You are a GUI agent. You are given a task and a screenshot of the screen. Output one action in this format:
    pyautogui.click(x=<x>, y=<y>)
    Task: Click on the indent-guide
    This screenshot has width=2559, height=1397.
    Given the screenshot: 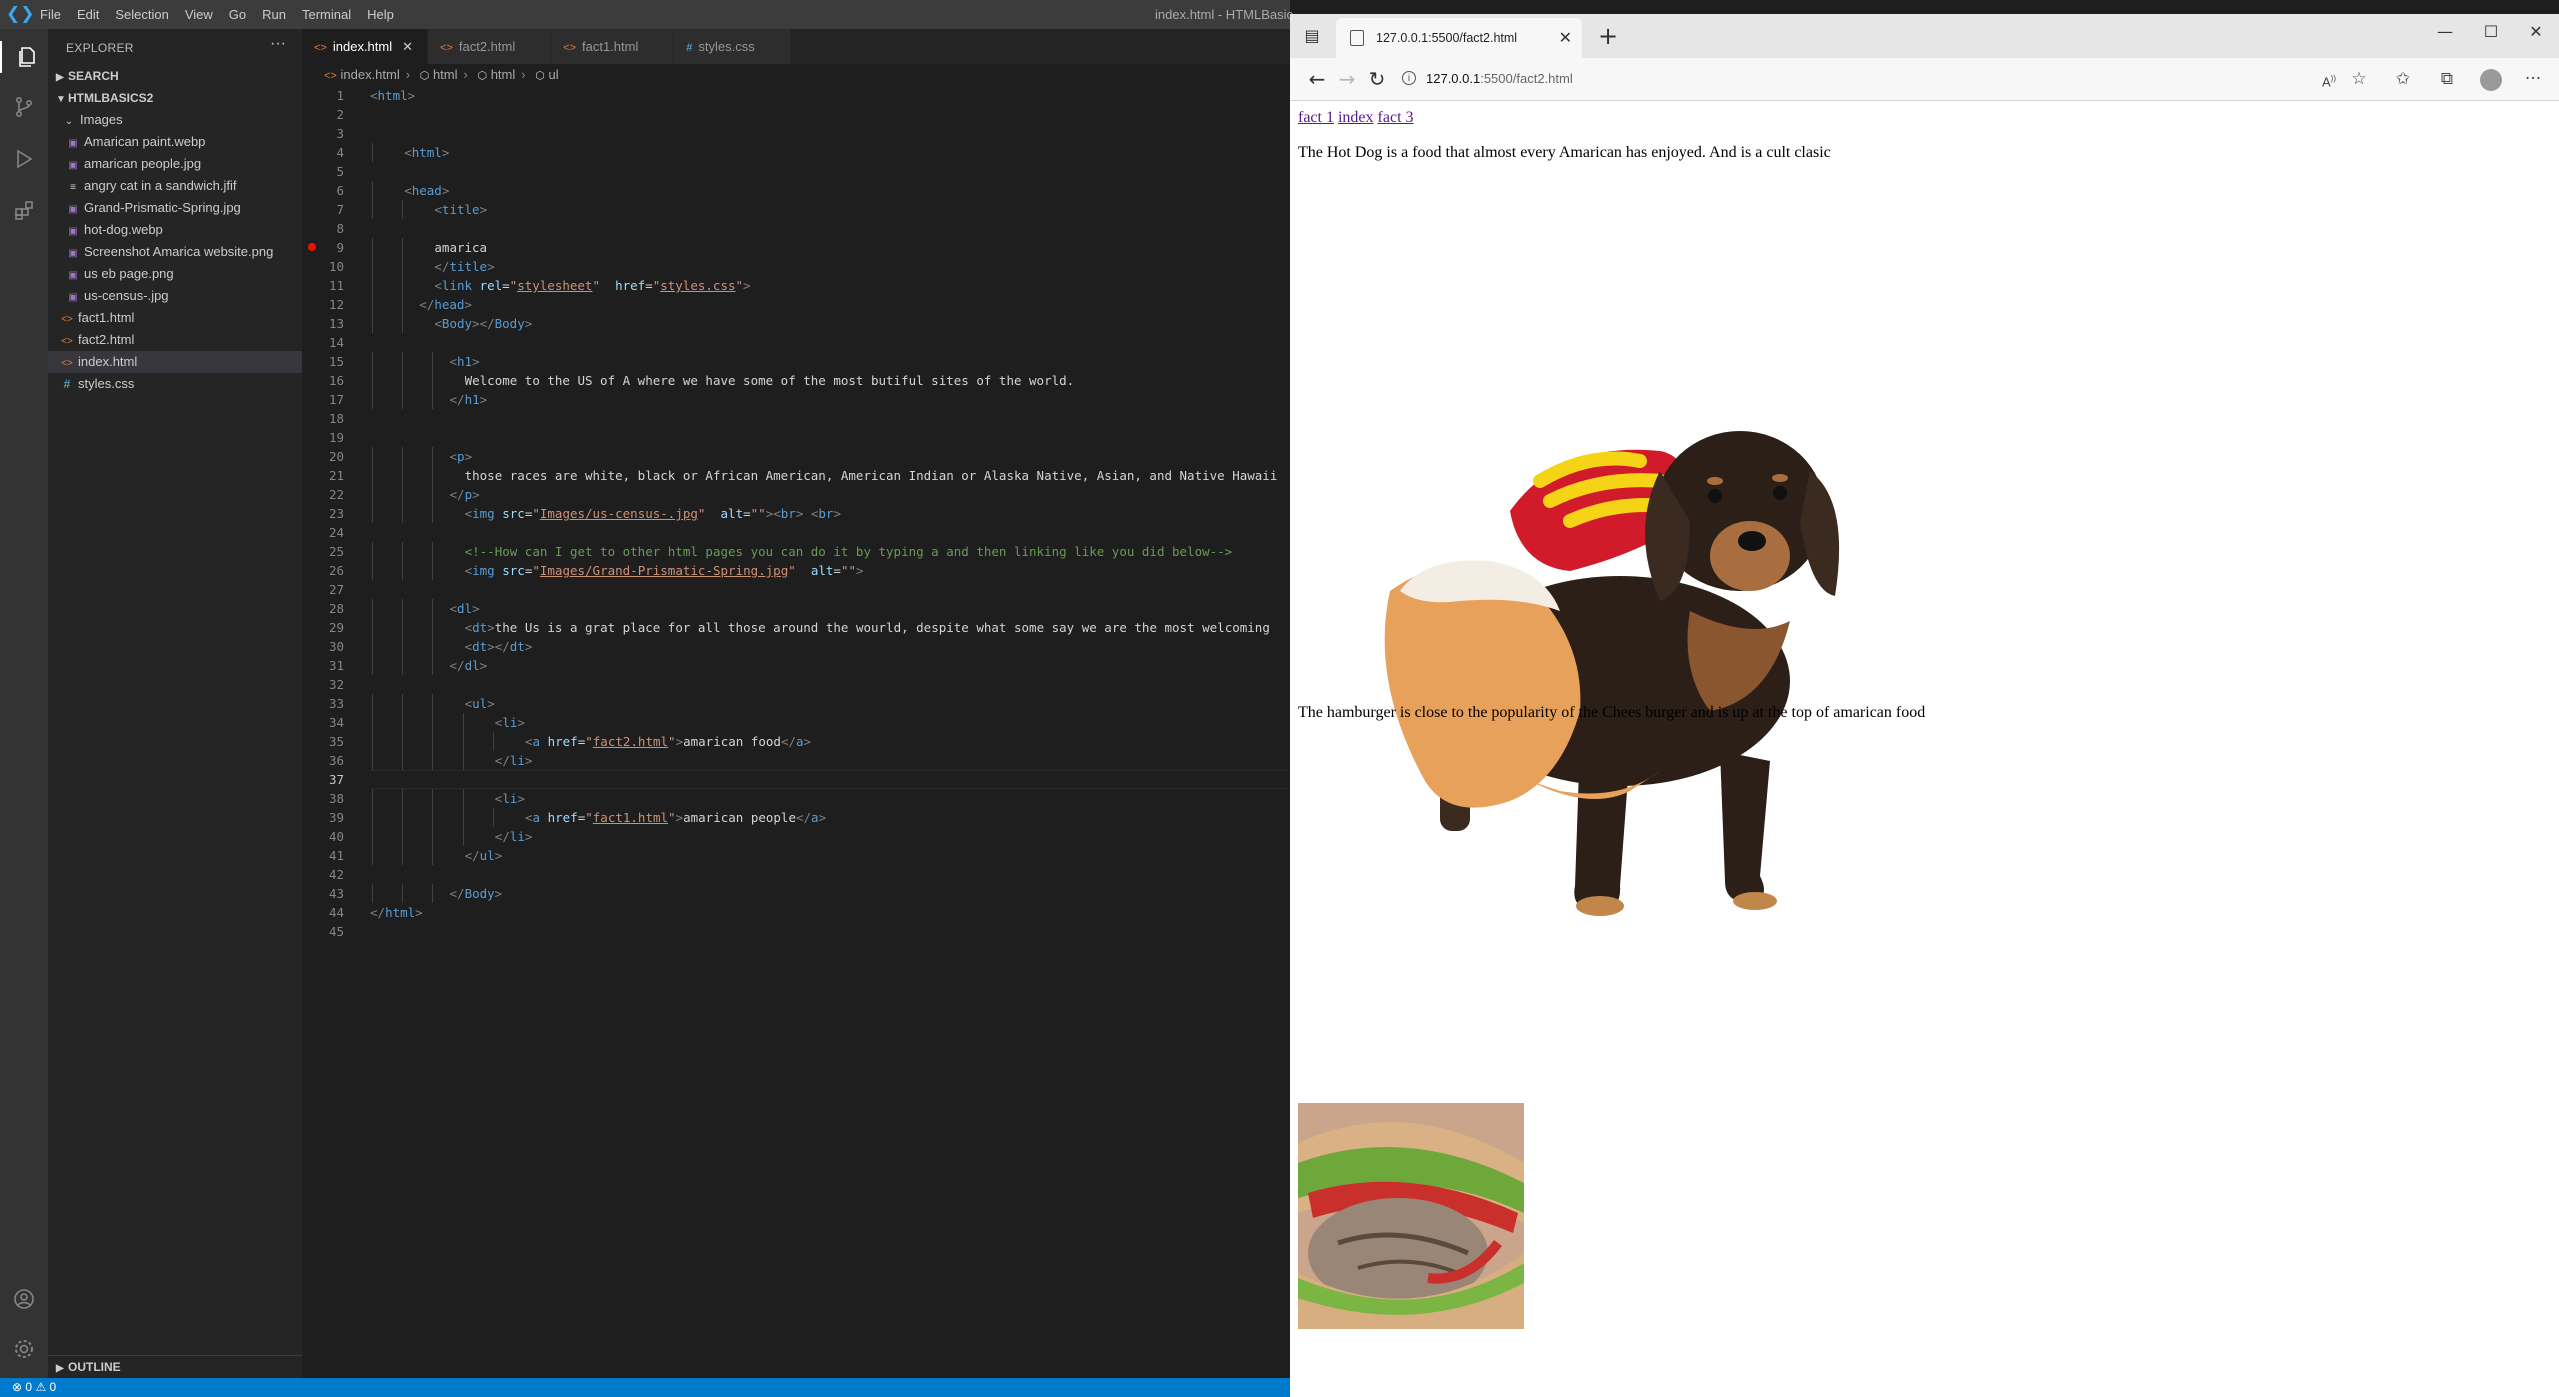 What is the action you would take?
    pyautogui.click(x=403, y=741)
    